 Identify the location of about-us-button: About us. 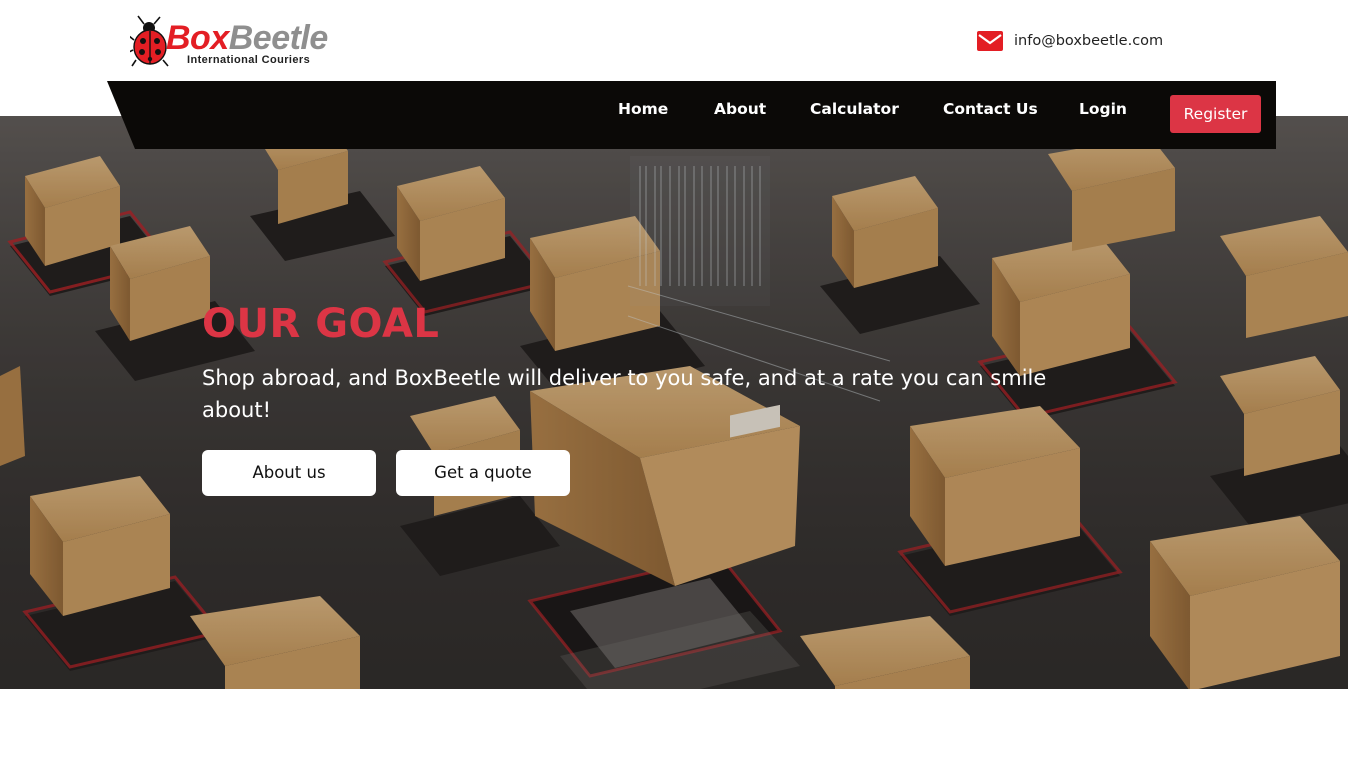
(289, 473).